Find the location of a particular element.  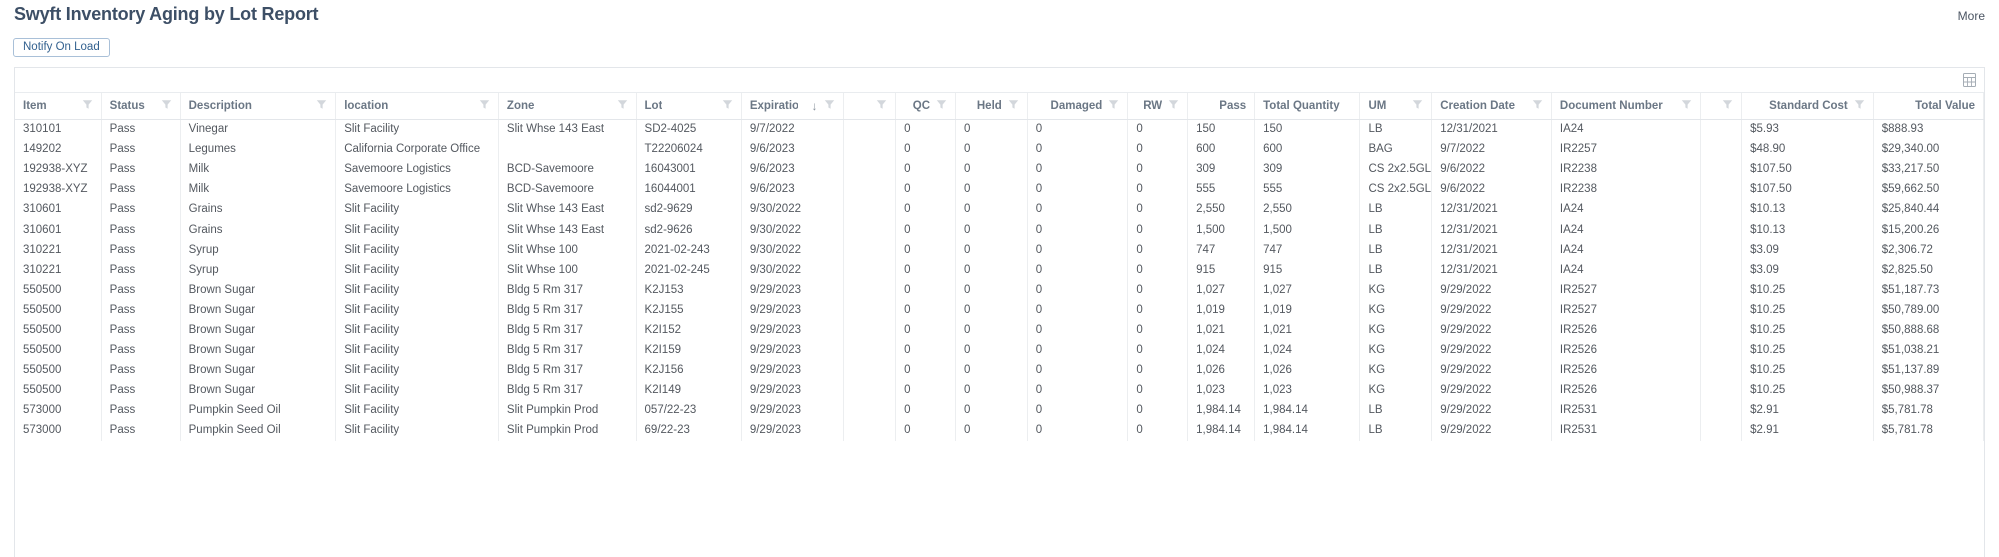

more-button: More is located at coordinates (1971, 16).